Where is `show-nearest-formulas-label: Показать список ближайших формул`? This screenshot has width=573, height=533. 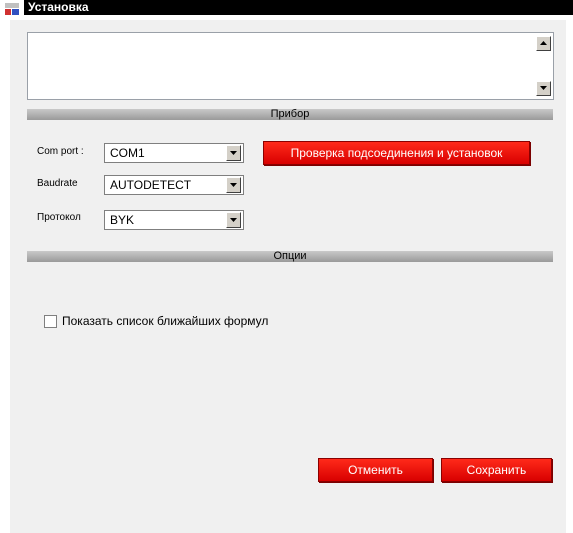
show-nearest-formulas-label: Показать список ближайших формул is located at coordinates (165, 321).